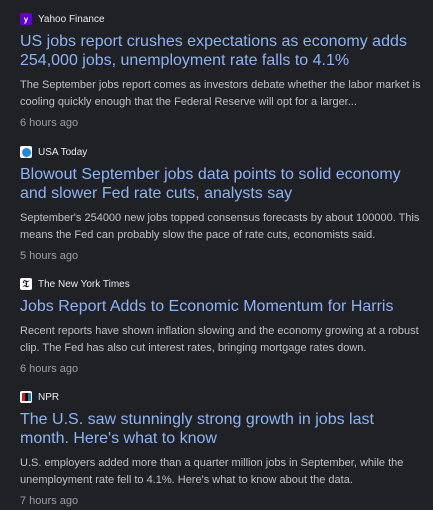 The image size is (433, 510). What do you see at coordinates (49, 256) in the screenshot?
I see `article-timestamp: 5 hours ago` at bounding box center [49, 256].